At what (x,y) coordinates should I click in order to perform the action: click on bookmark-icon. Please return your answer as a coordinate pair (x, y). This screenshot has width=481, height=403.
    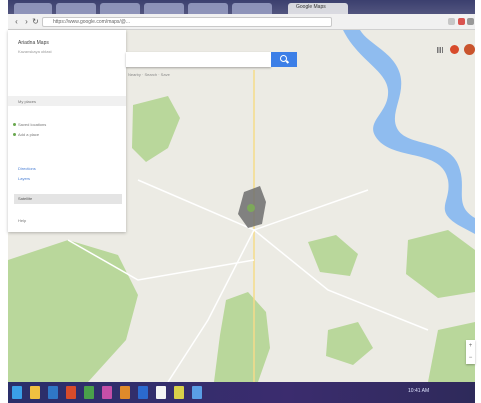
    Looking at the image, I should click on (451, 21).